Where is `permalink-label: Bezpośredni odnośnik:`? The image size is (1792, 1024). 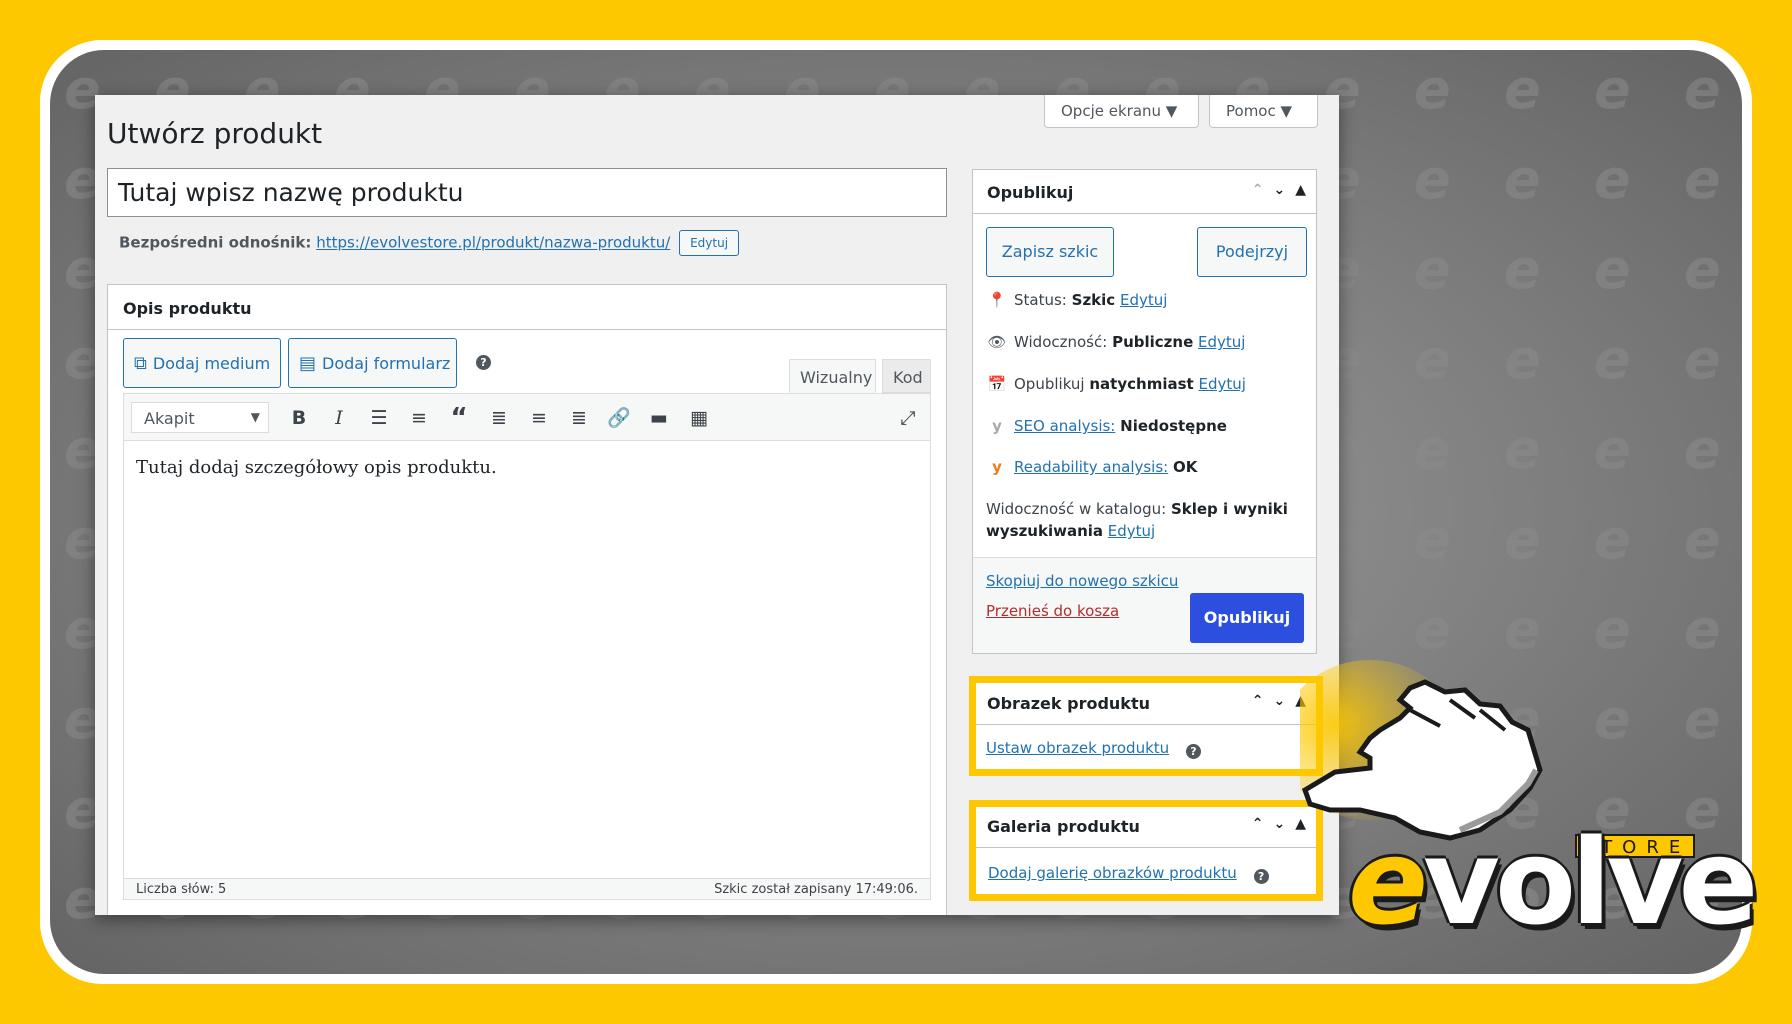 permalink-label: Bezpośredni odnośnik: is located at coordinates (215, 242).